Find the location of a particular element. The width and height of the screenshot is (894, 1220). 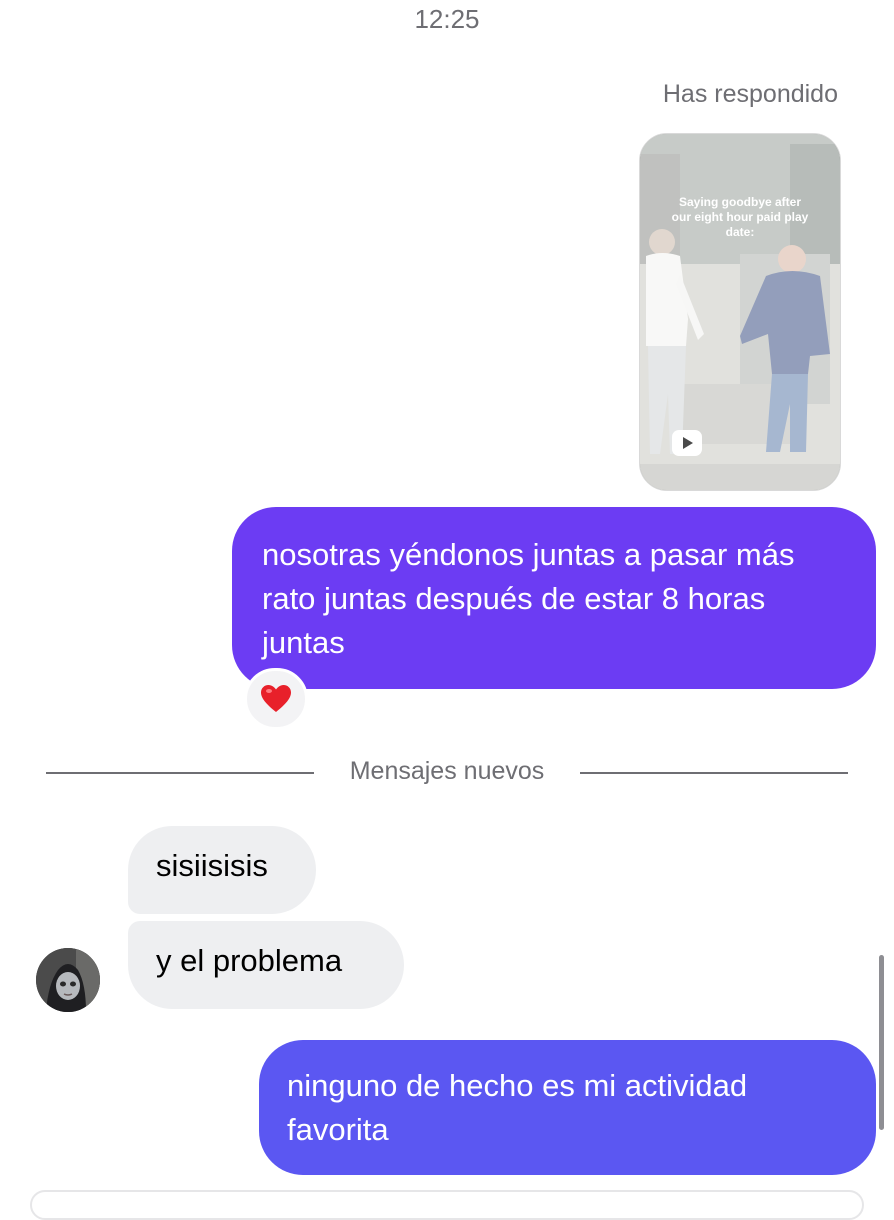

new-messages-divider: Mensajes nuevos is located at coordinates (447, 771).